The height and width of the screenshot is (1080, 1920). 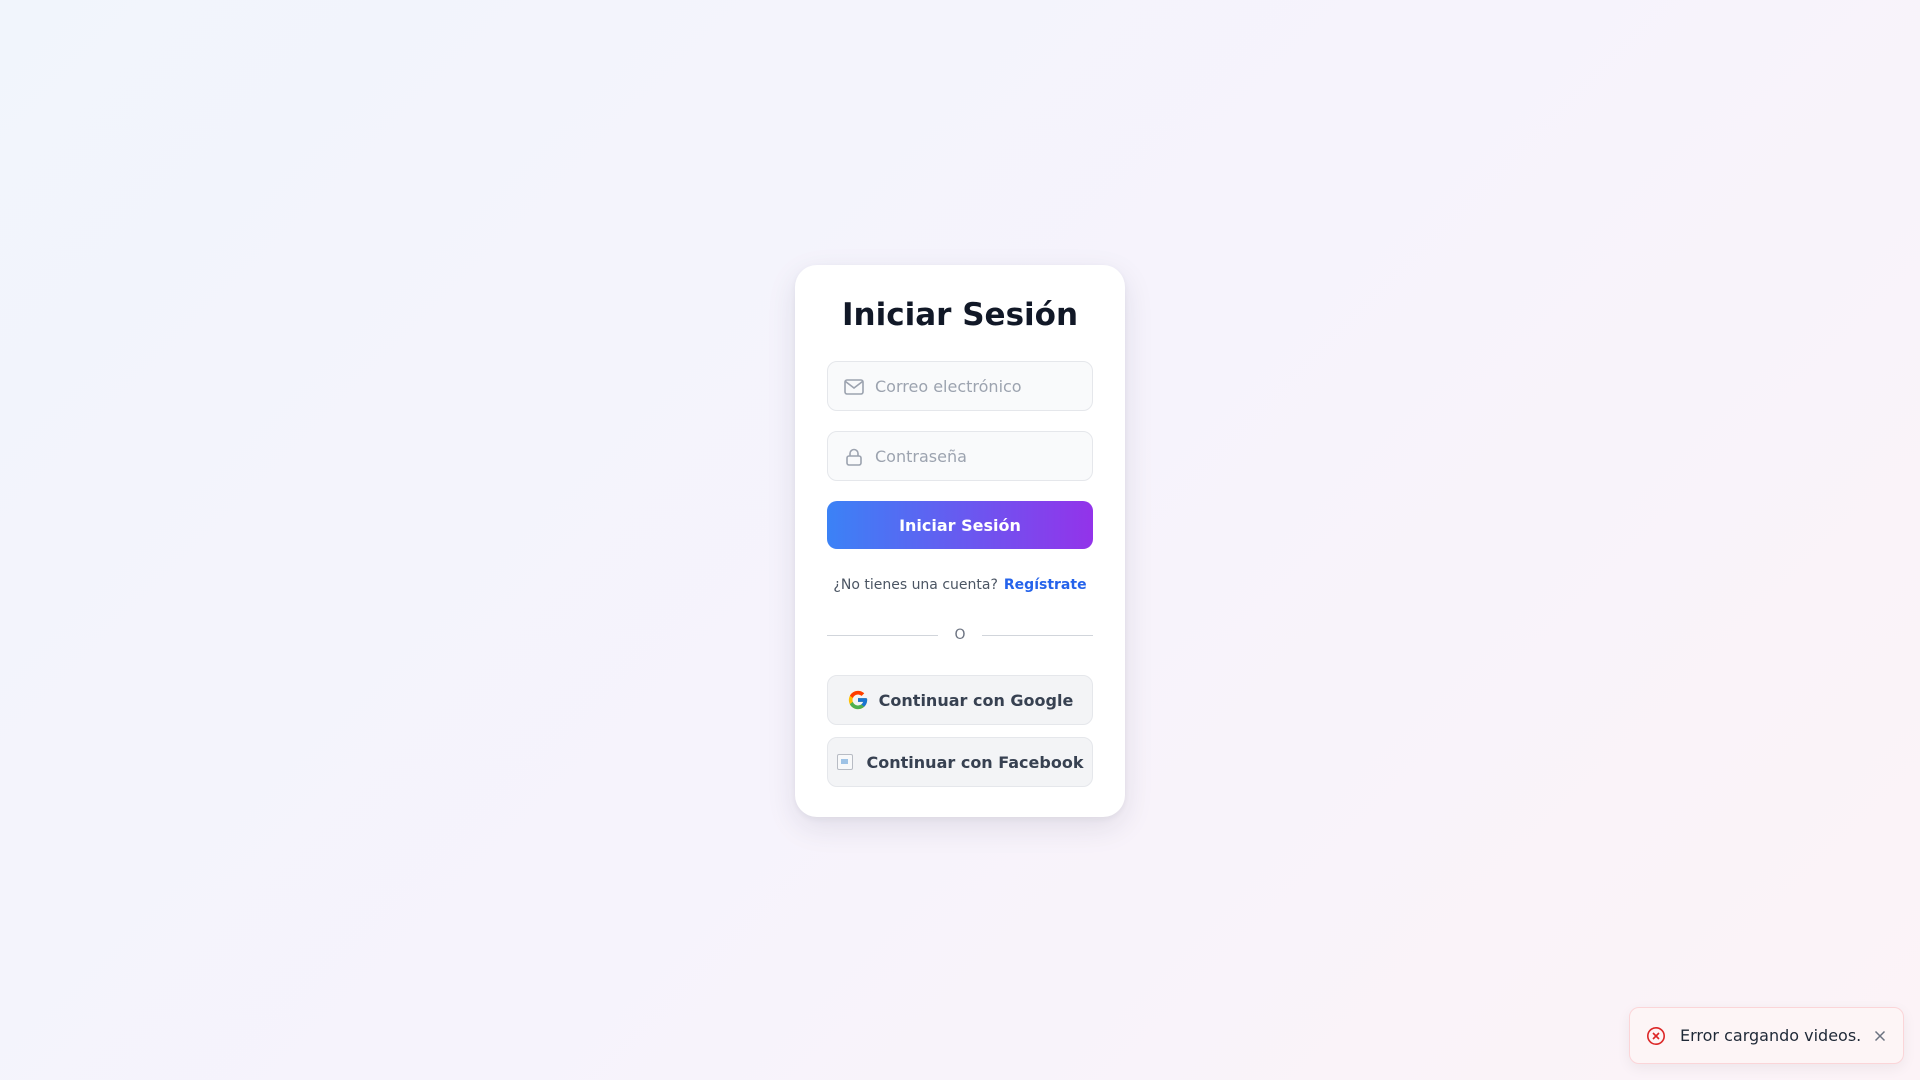 I want to click on divider: O, so click(x=960, y=635).